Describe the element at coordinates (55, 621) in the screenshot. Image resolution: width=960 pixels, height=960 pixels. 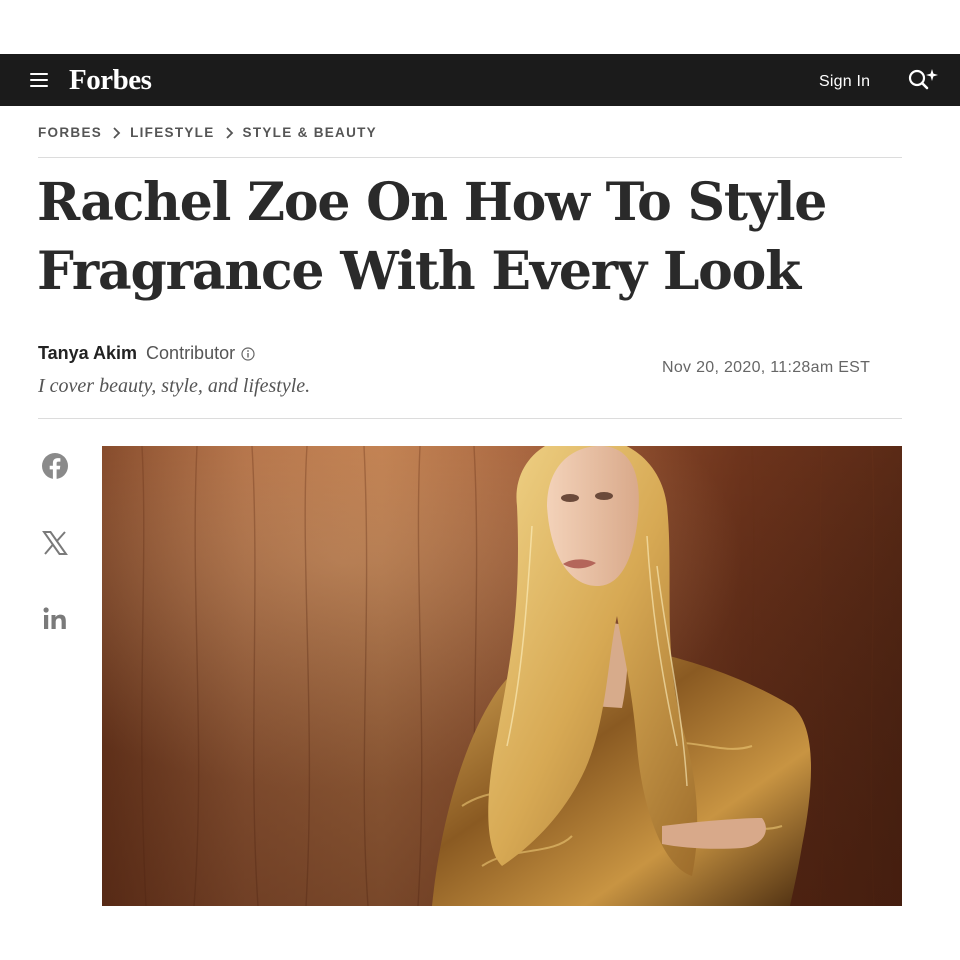
I see `linkedin-icon` at that location.